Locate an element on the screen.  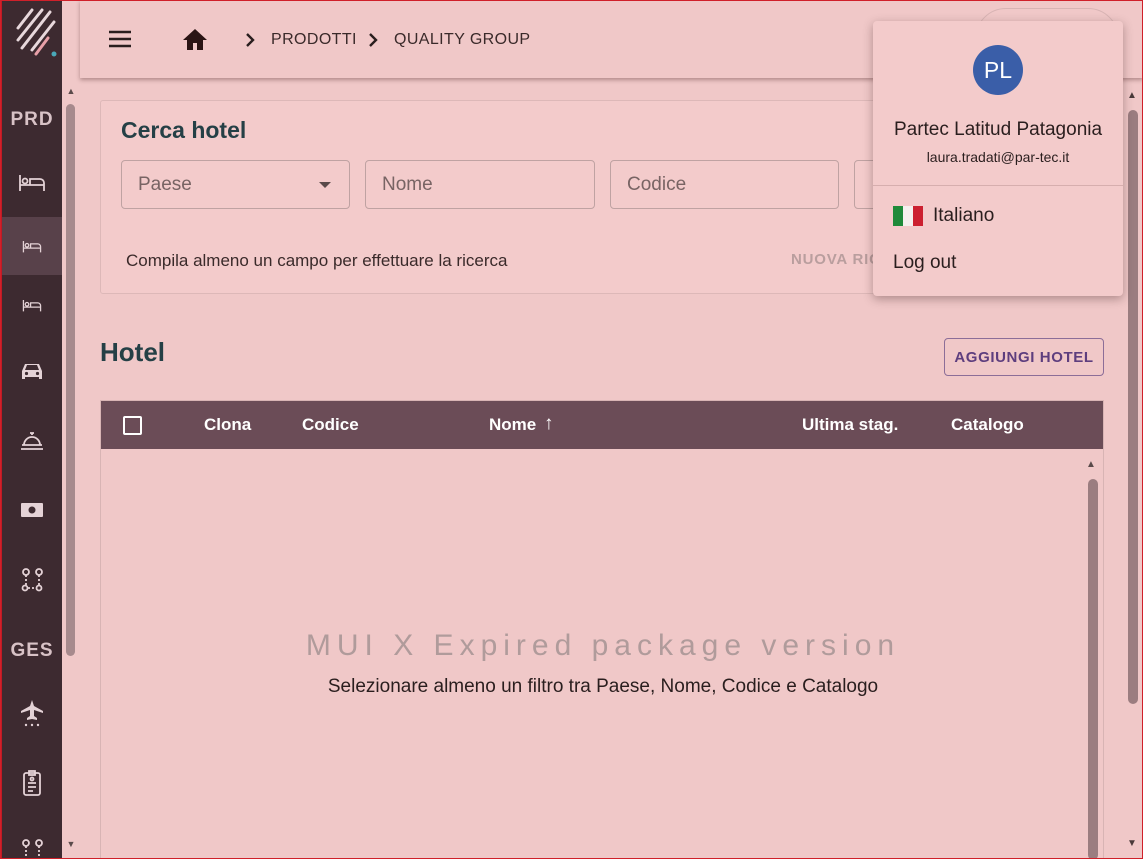
sidebar: PRD GES is located at coordinates (31, 429).